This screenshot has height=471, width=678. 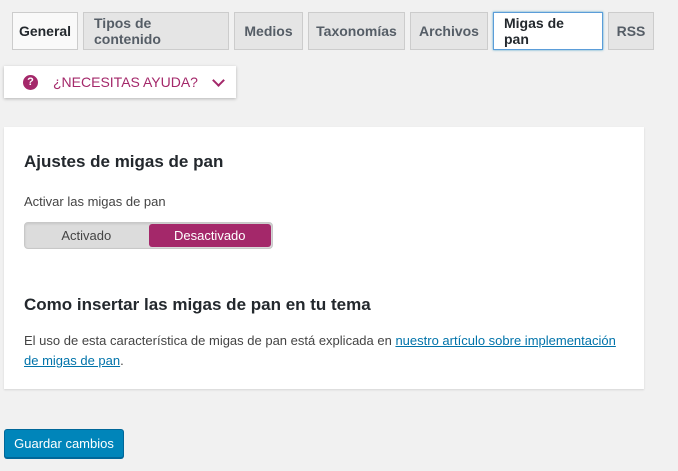 I want to click on tab-breadcrumbs: Migas de pan, so click(x=548, y=31).